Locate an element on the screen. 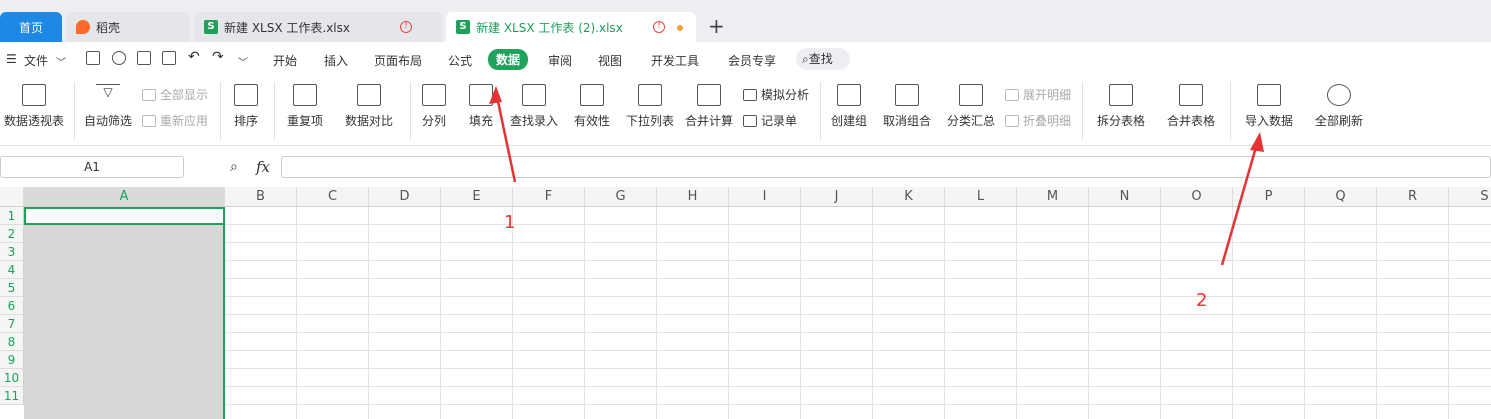  arrow-1-icon is located at coordinates (505, 137).